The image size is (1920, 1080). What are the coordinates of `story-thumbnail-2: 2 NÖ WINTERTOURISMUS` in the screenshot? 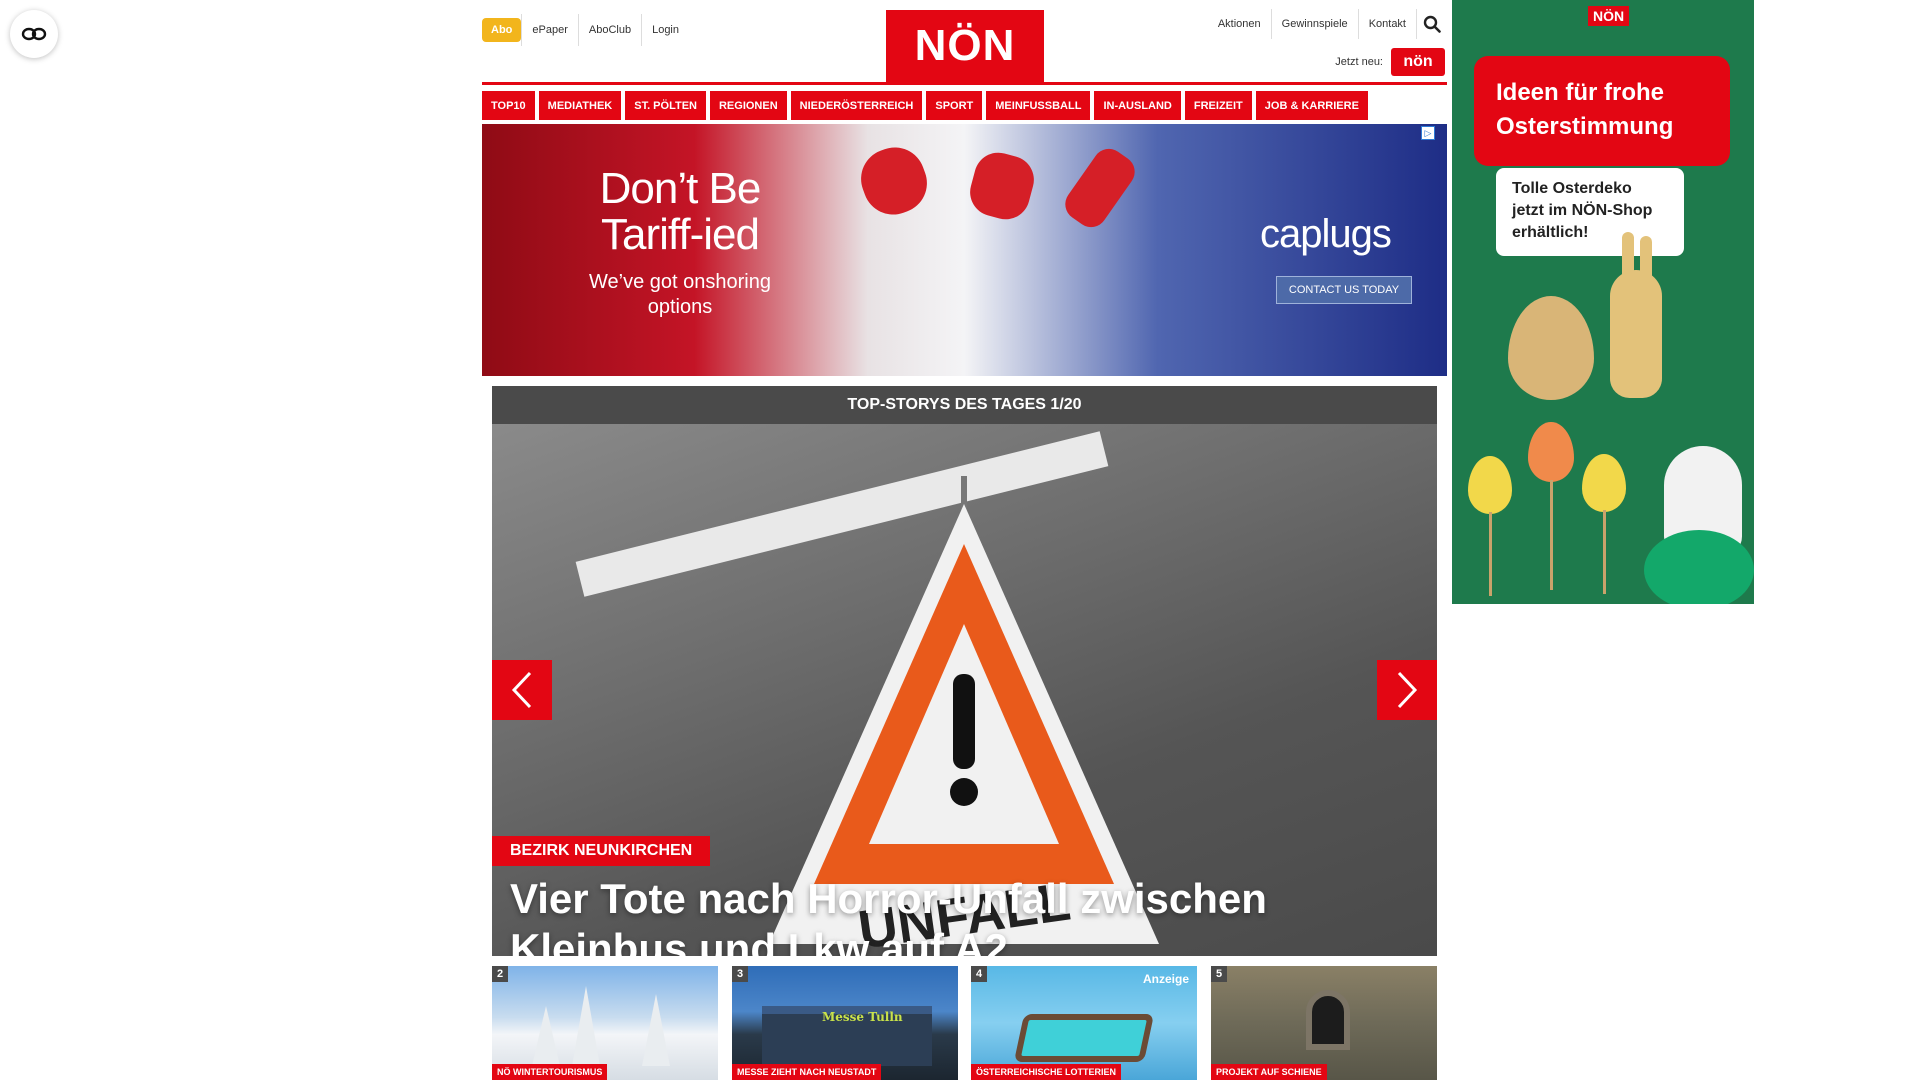 It's located at (605, 1023).